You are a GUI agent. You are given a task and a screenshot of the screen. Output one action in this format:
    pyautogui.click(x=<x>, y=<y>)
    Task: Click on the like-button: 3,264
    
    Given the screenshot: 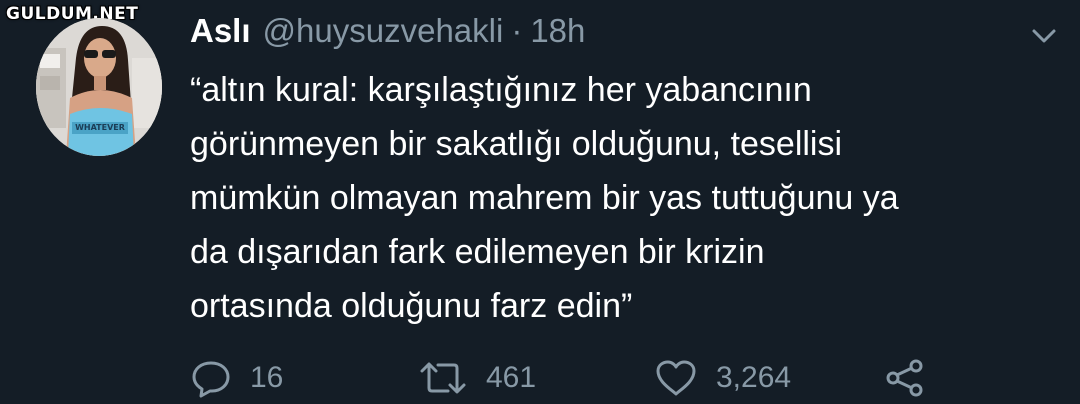 What is the action you would take?
    pyautogui.click(x=722, y=378)
    